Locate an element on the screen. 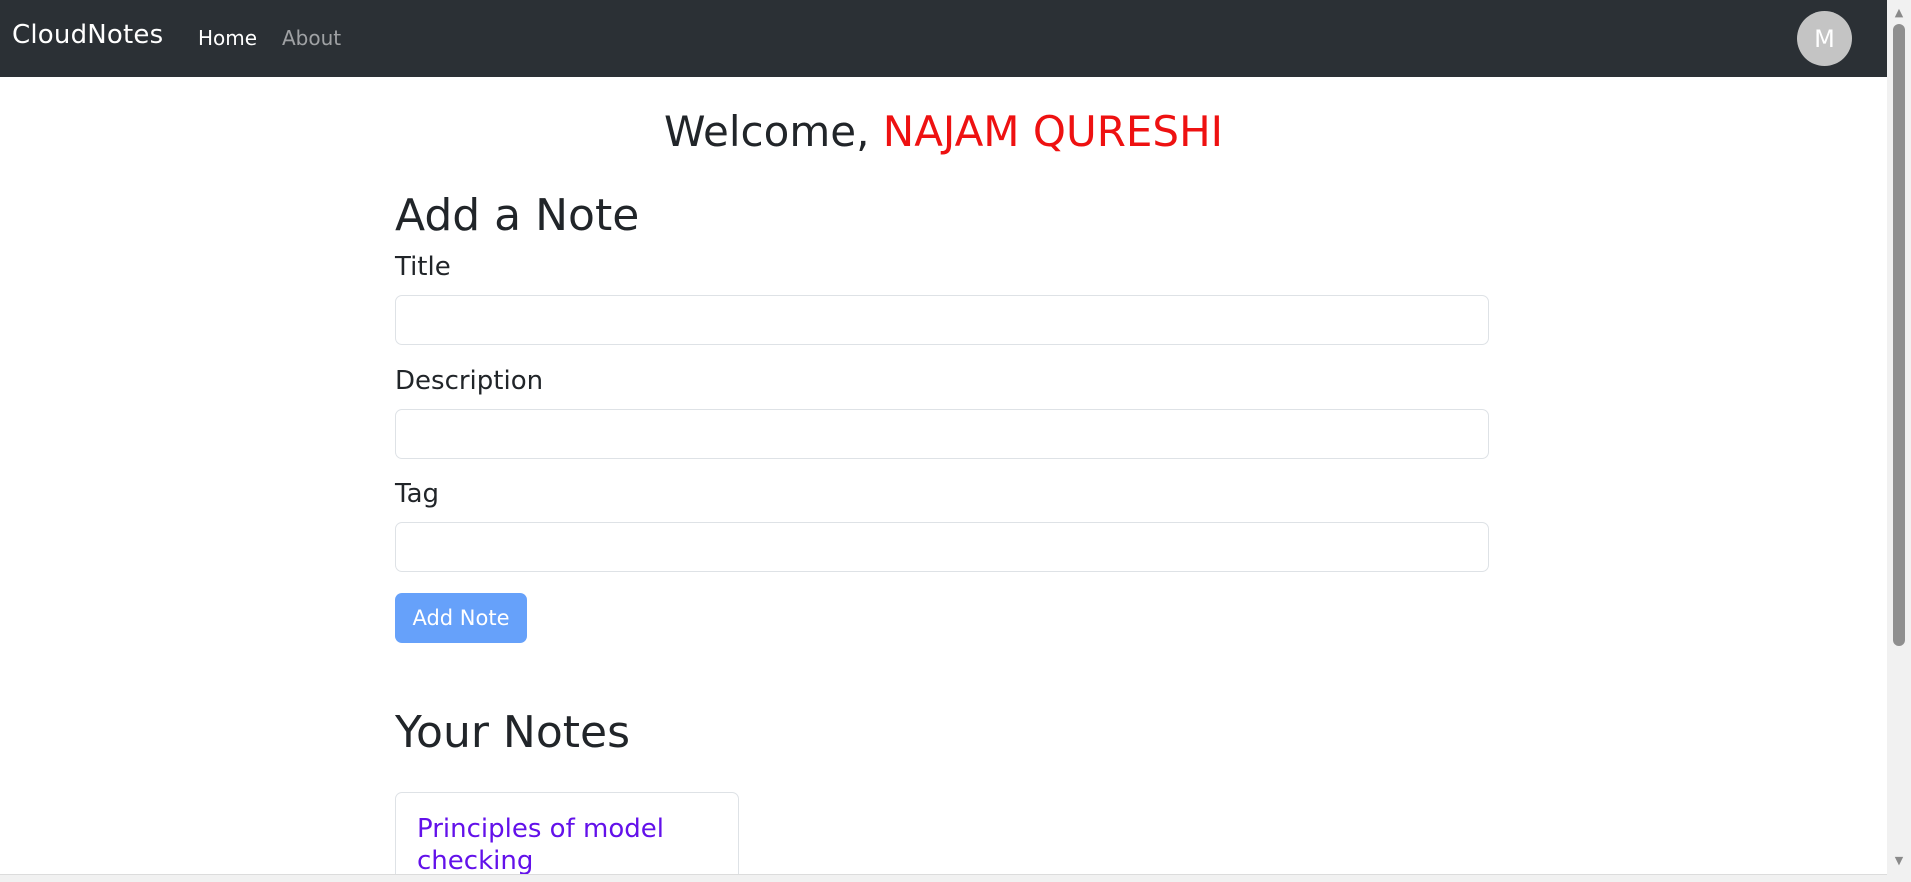 The height and width of the screenshot is (882, 1911). welcome-heading: Welcome, NAJAM QURESHI is located at coordinates (943, 131).